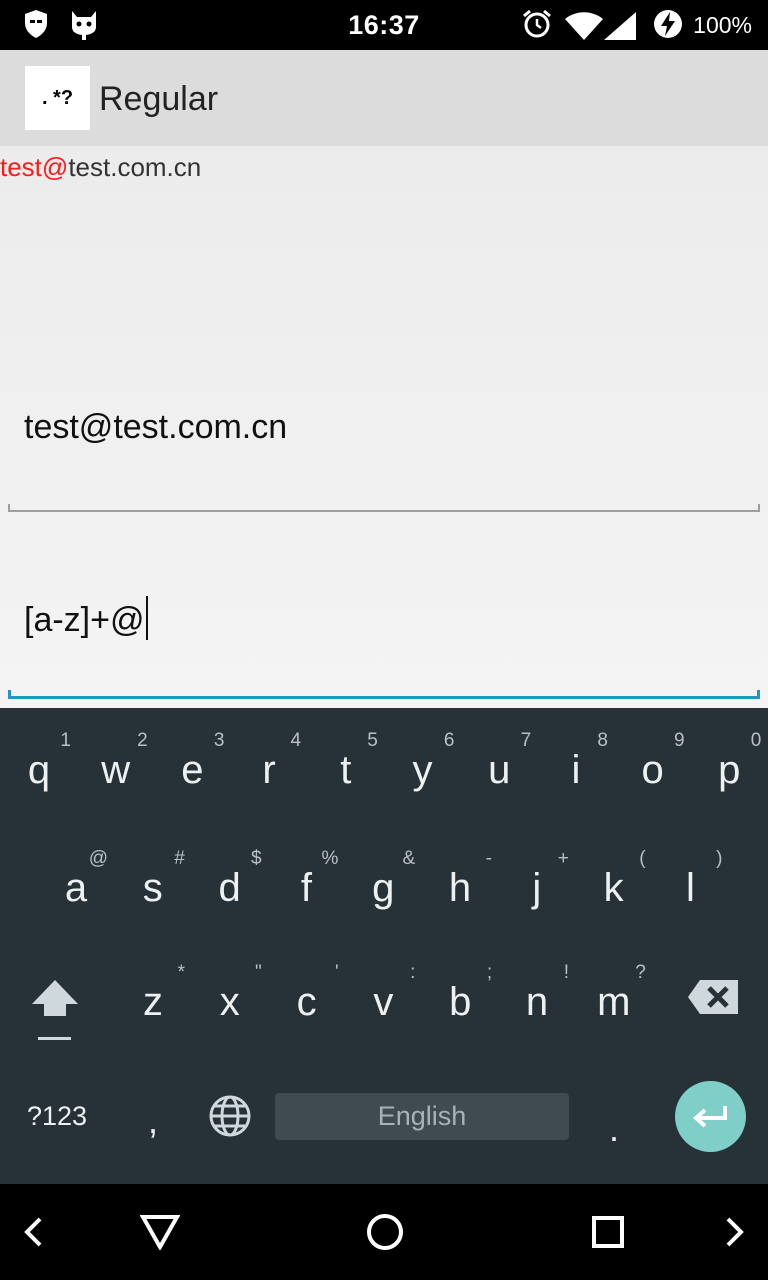 The height and width of the screenshot is (1280, 768). What do you see at coordinates (159, 99) in the screenshot?
I see `app-title: Regular` at bounding box center [159, 99].